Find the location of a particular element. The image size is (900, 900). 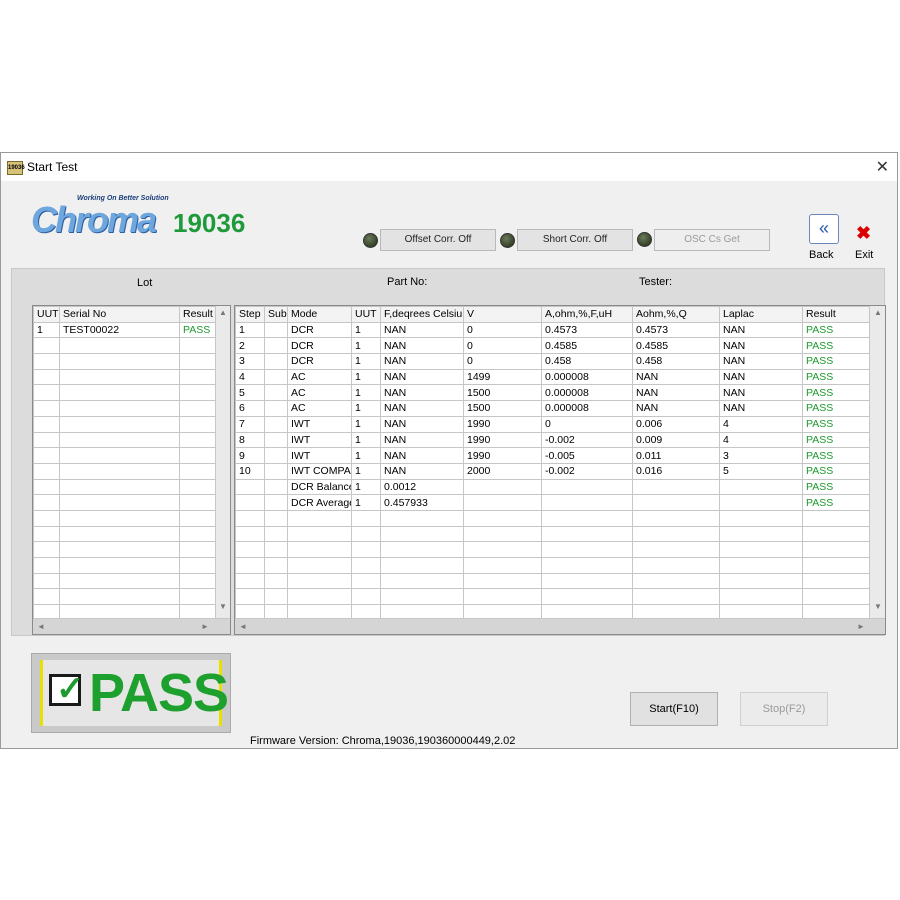

table-cell: 9 is located at coordinates (250, 455).